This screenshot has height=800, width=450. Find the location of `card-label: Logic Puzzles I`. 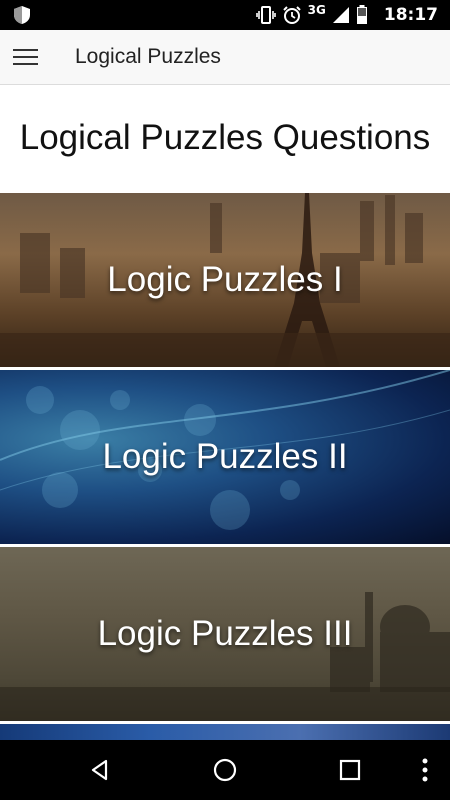

card-label: Logic Puzzles I is located at coordinates (225, 279).